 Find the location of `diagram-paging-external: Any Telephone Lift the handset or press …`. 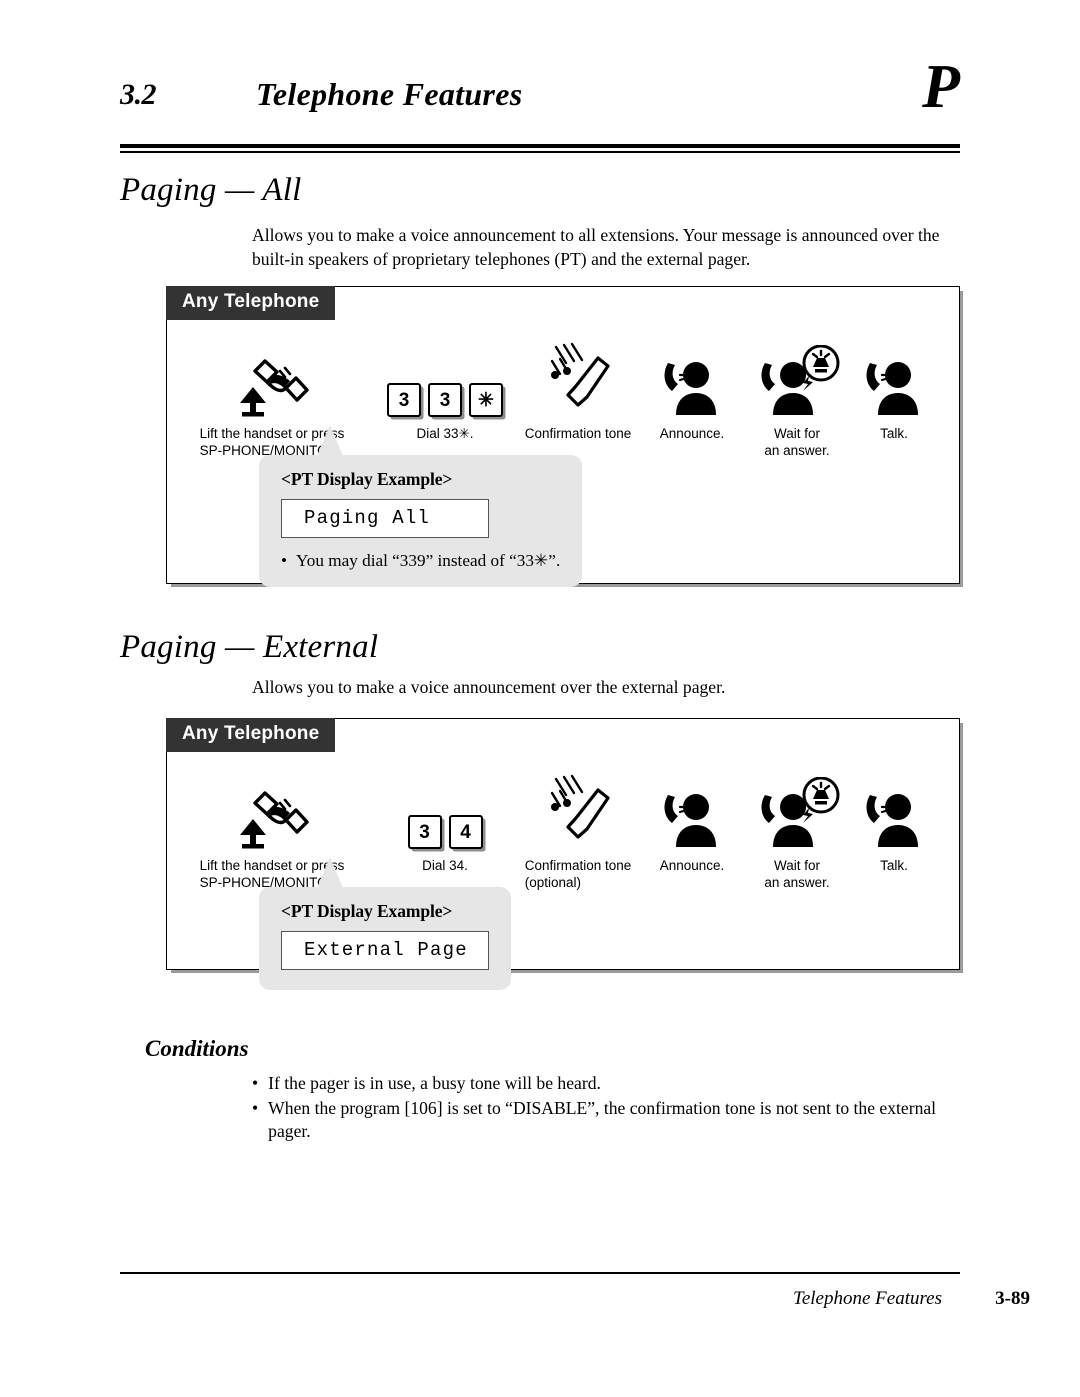

diagram-paging-external: Any Telephone Lift the handset or press … is located at coordinates (563, 854).